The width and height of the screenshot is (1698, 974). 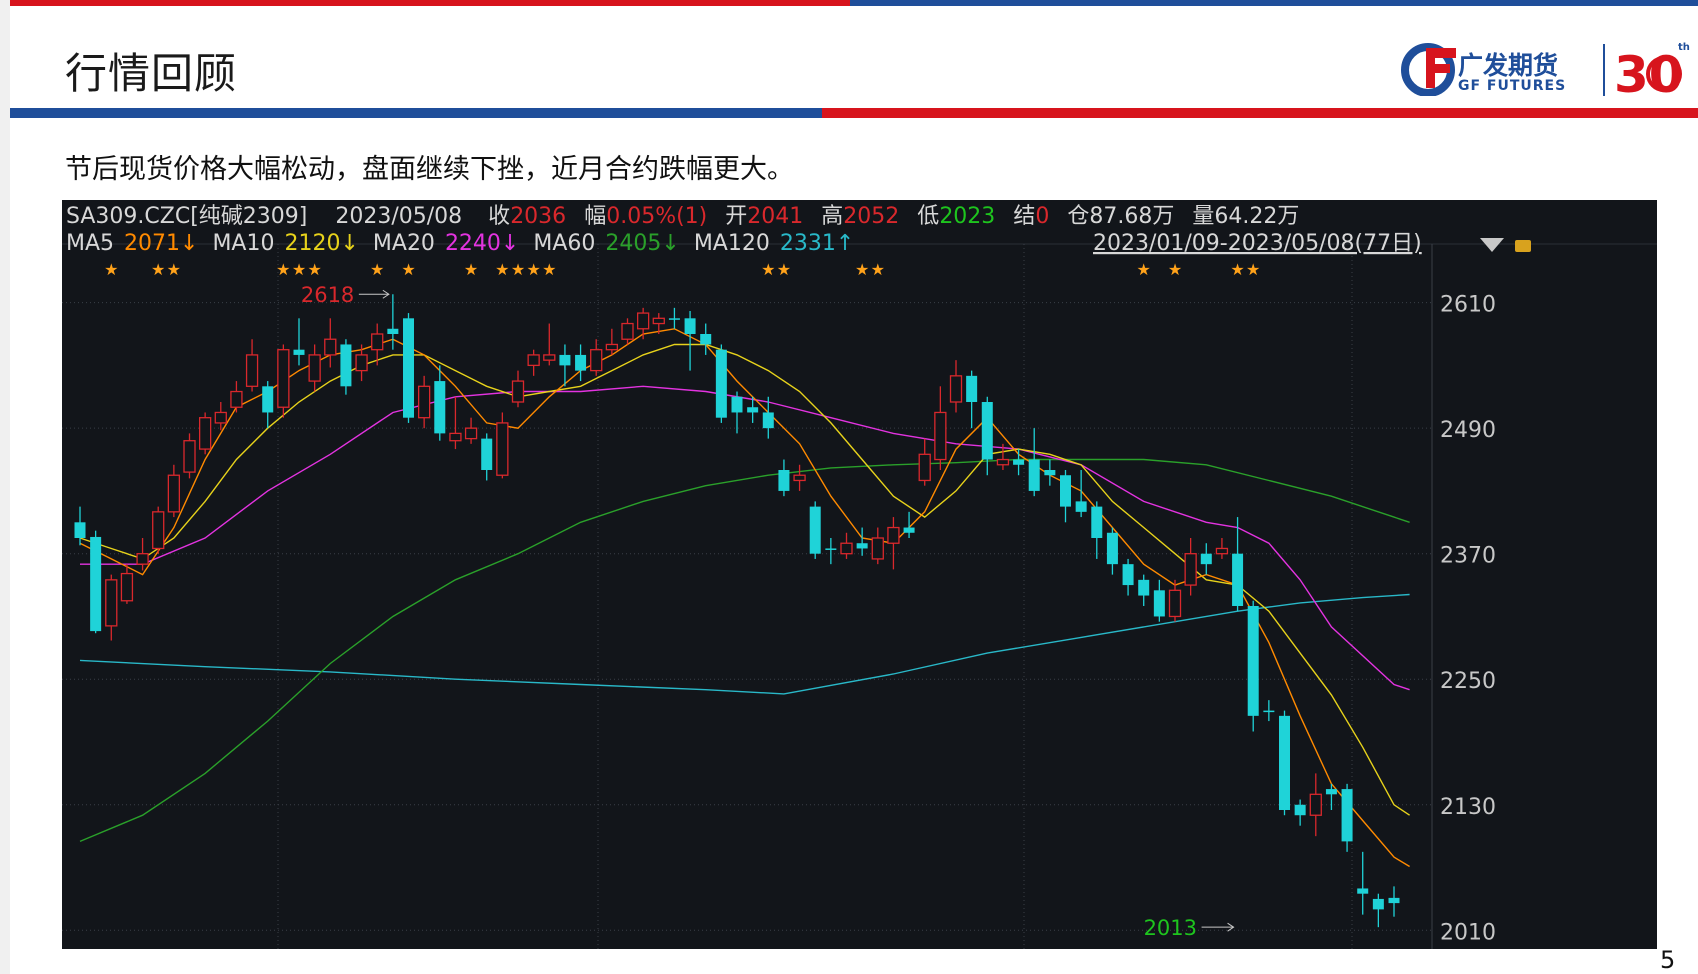 I want to click on header-open-label: 开, so click(x=736, y=216).